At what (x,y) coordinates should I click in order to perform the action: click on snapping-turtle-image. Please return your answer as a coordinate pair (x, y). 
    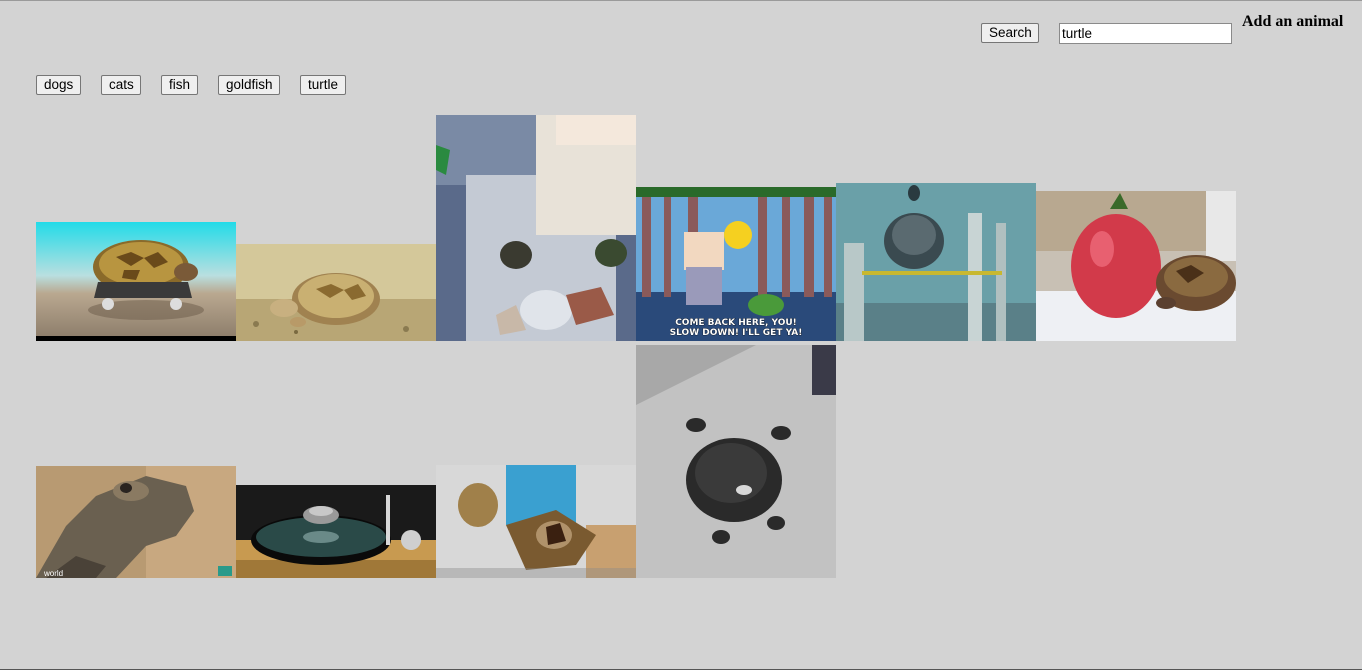
    Looking at the image, I should click on (536, 521).